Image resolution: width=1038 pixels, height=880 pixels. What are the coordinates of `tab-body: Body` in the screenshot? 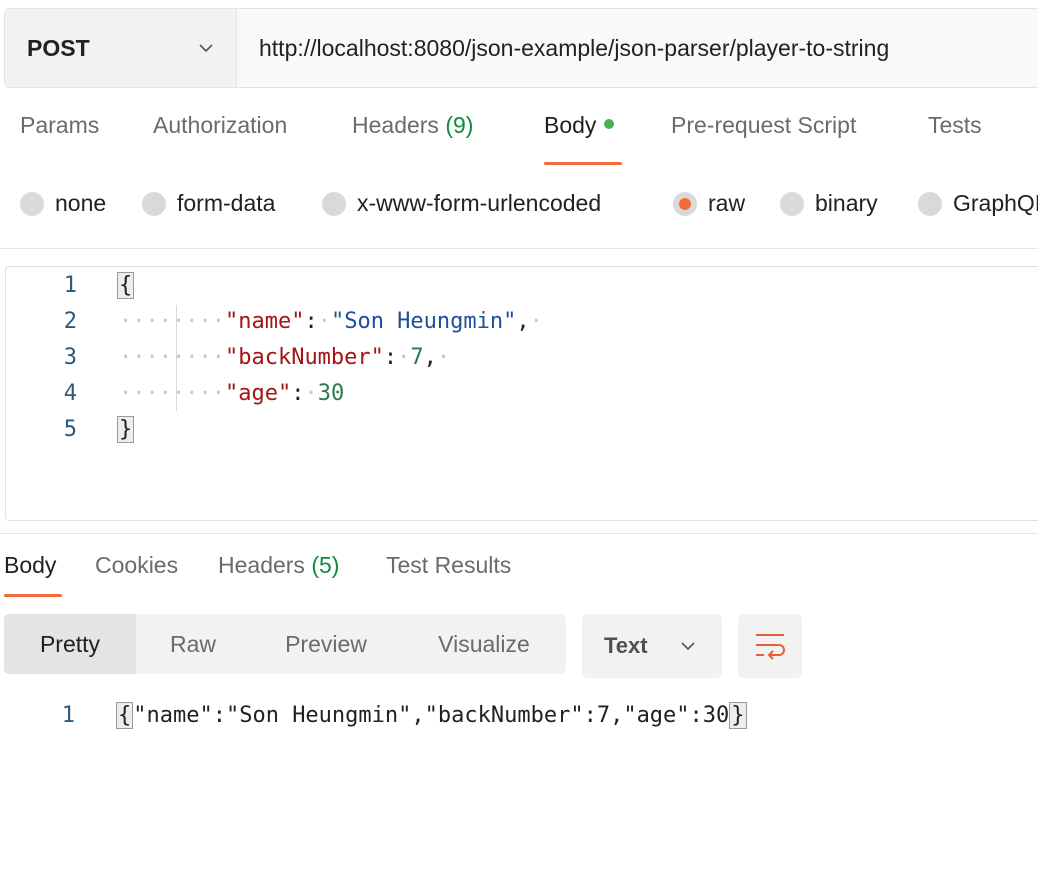 It's located at (579, 125).